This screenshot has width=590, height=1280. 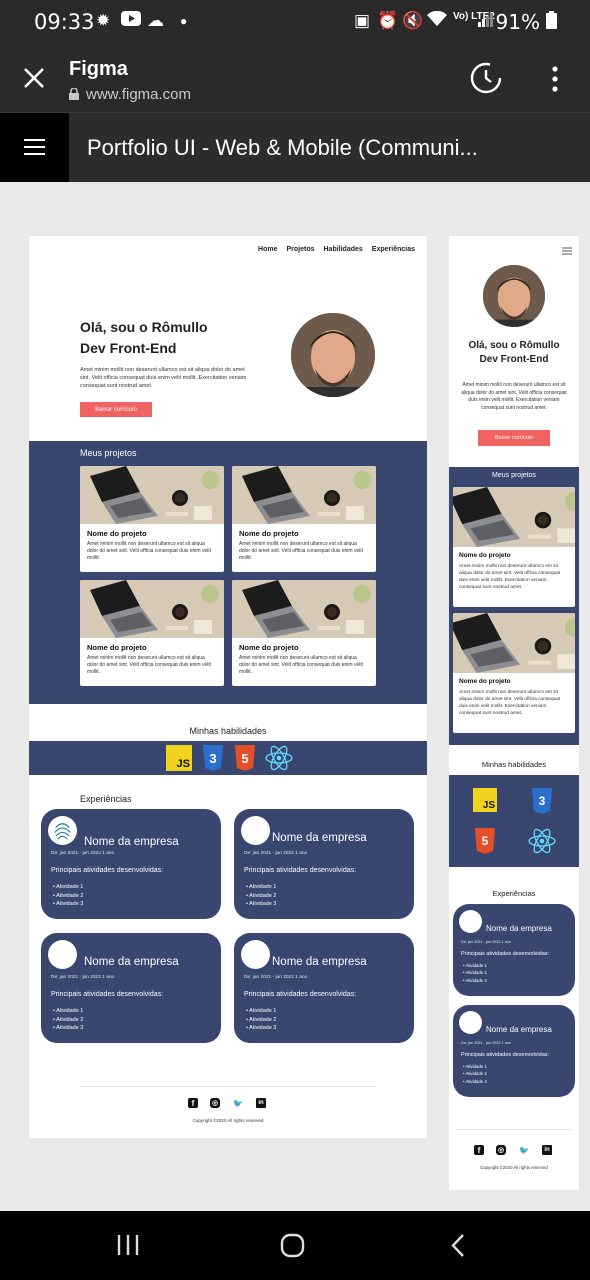 What do you see at coordinates (292, 1248) in the screenshot?
I see `home-icon` at bounding box center [292, 1248].